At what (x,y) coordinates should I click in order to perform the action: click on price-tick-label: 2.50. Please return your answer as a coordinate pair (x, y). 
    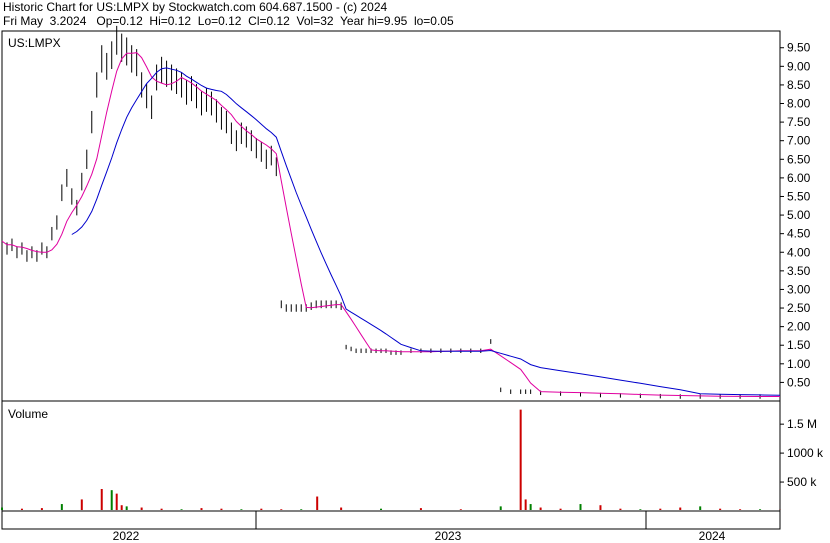
    Looking at the image, I should click on (799, 308).